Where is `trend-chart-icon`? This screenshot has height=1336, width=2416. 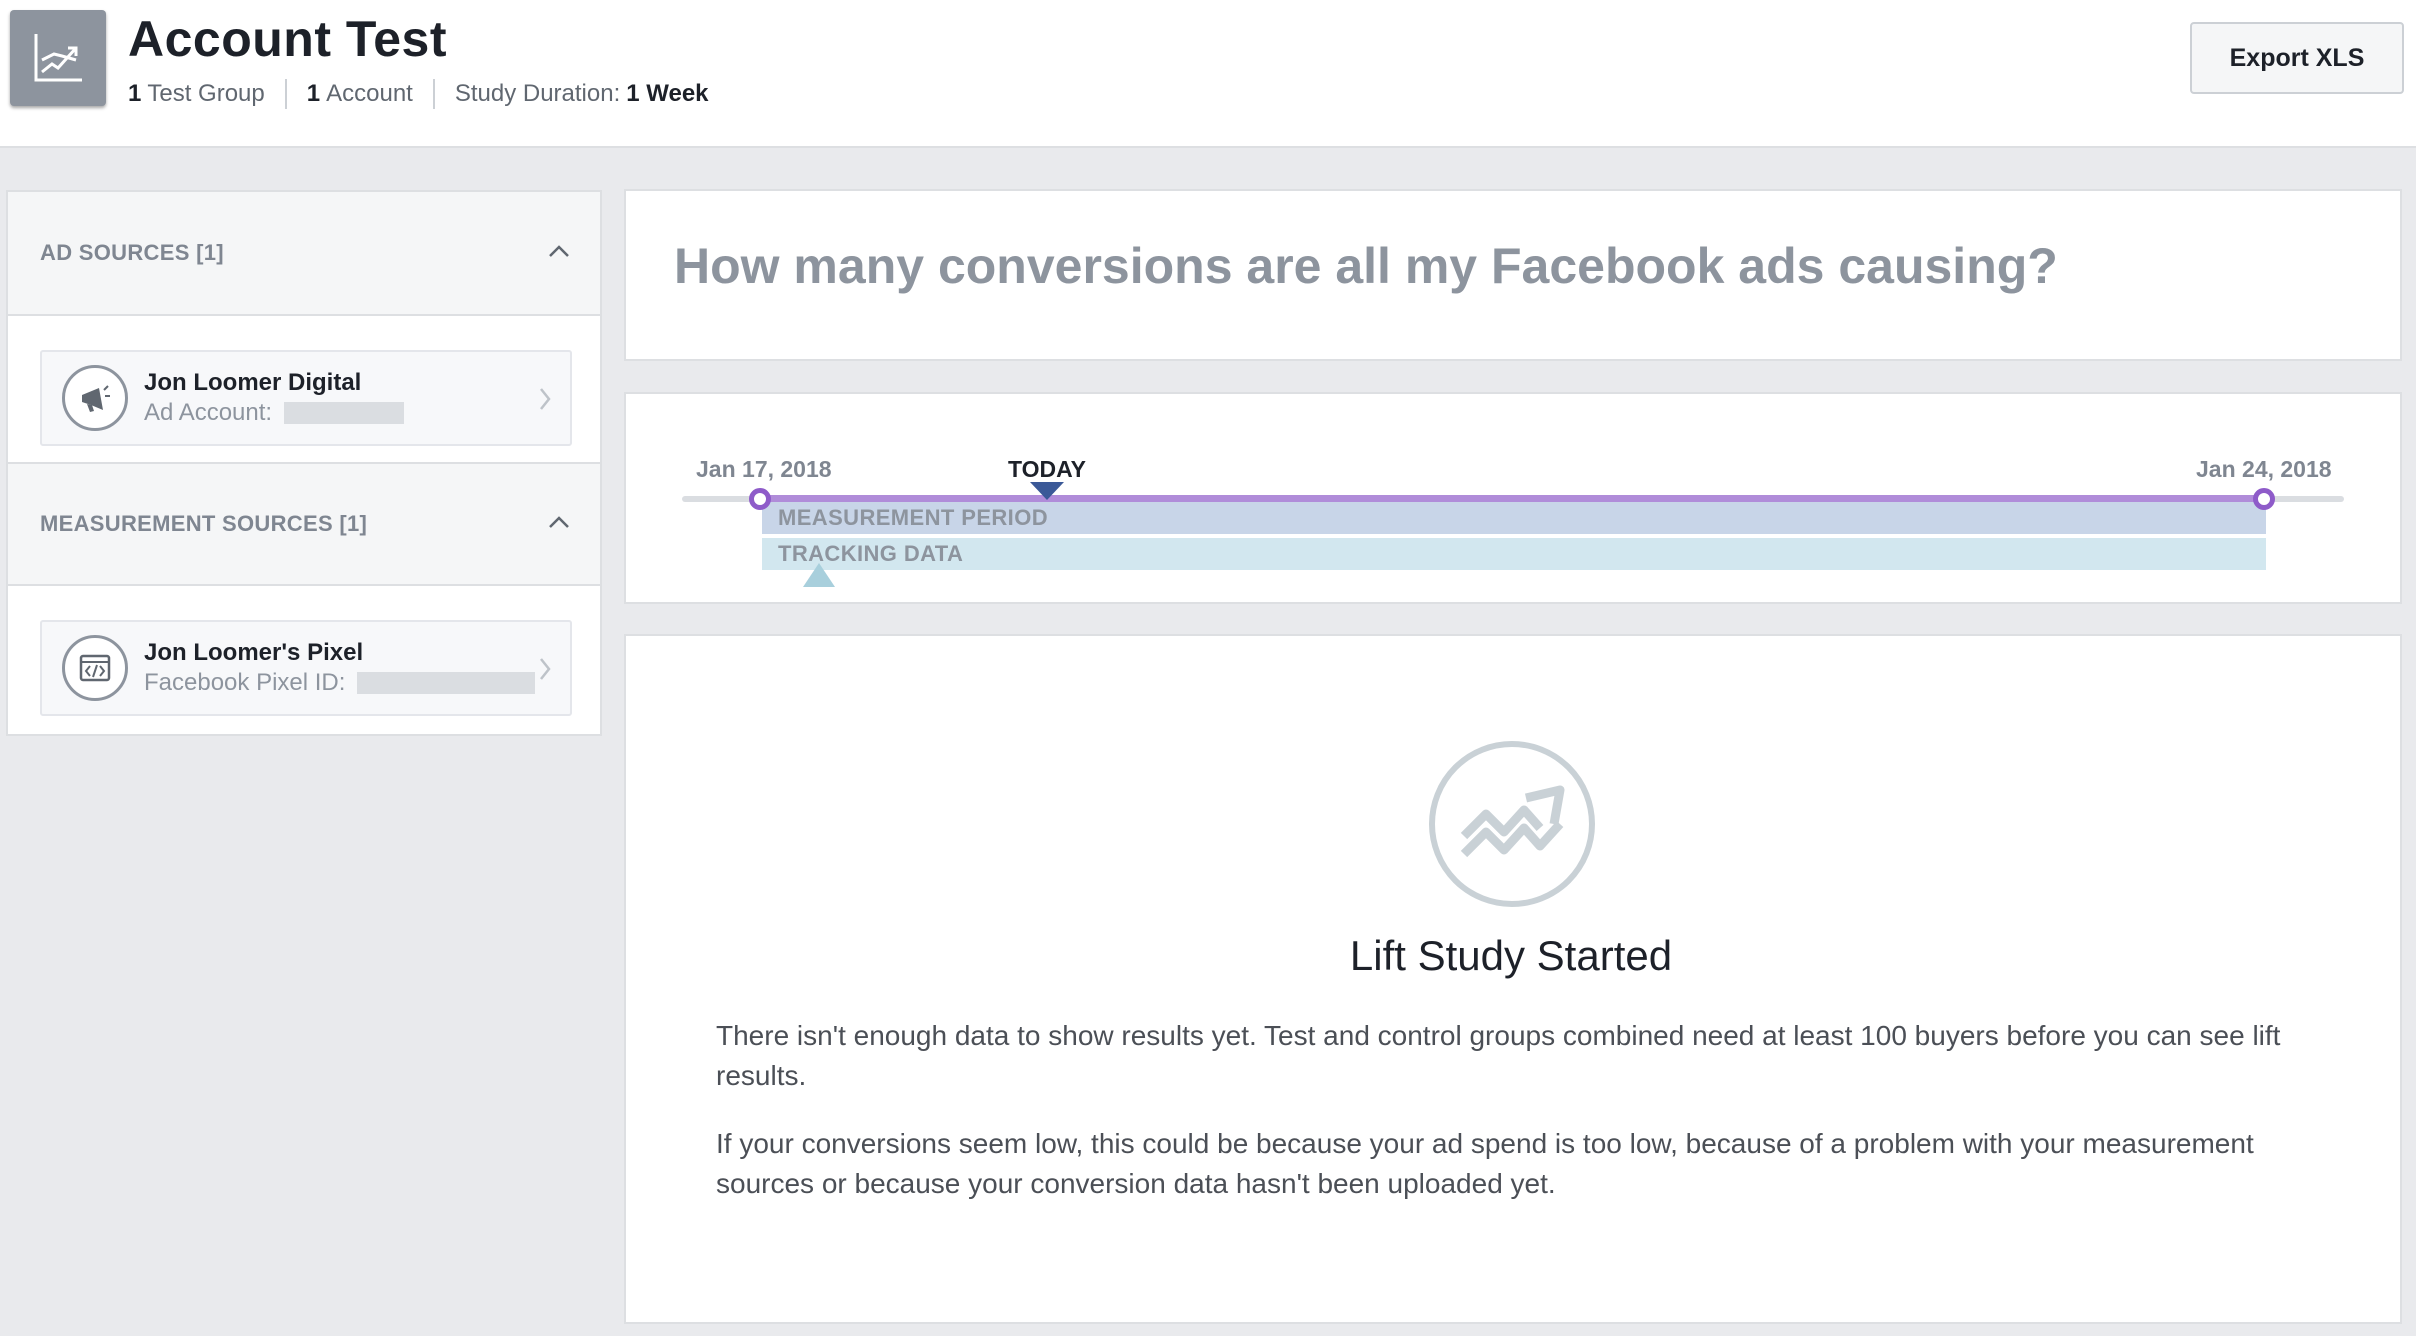 trend-chart-icon is located at coordinates (1512, 824).